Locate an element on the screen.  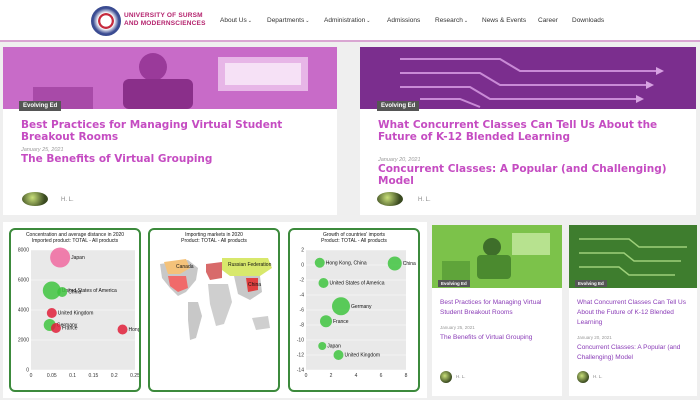
australia-shape is located at coordinates (261, 323).